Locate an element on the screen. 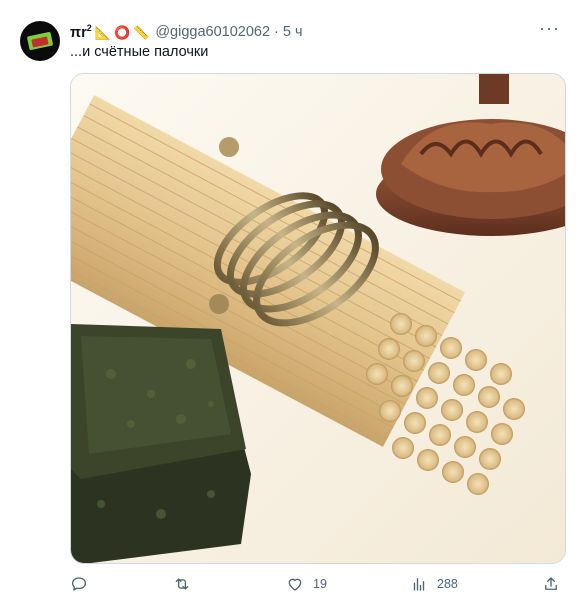 The height and width of the screenshot is (604, 580). tweet-header: πr2 📐 ⭕ 📏 @gigga60102062 · 5 ч is located at coordinates (315, 32).